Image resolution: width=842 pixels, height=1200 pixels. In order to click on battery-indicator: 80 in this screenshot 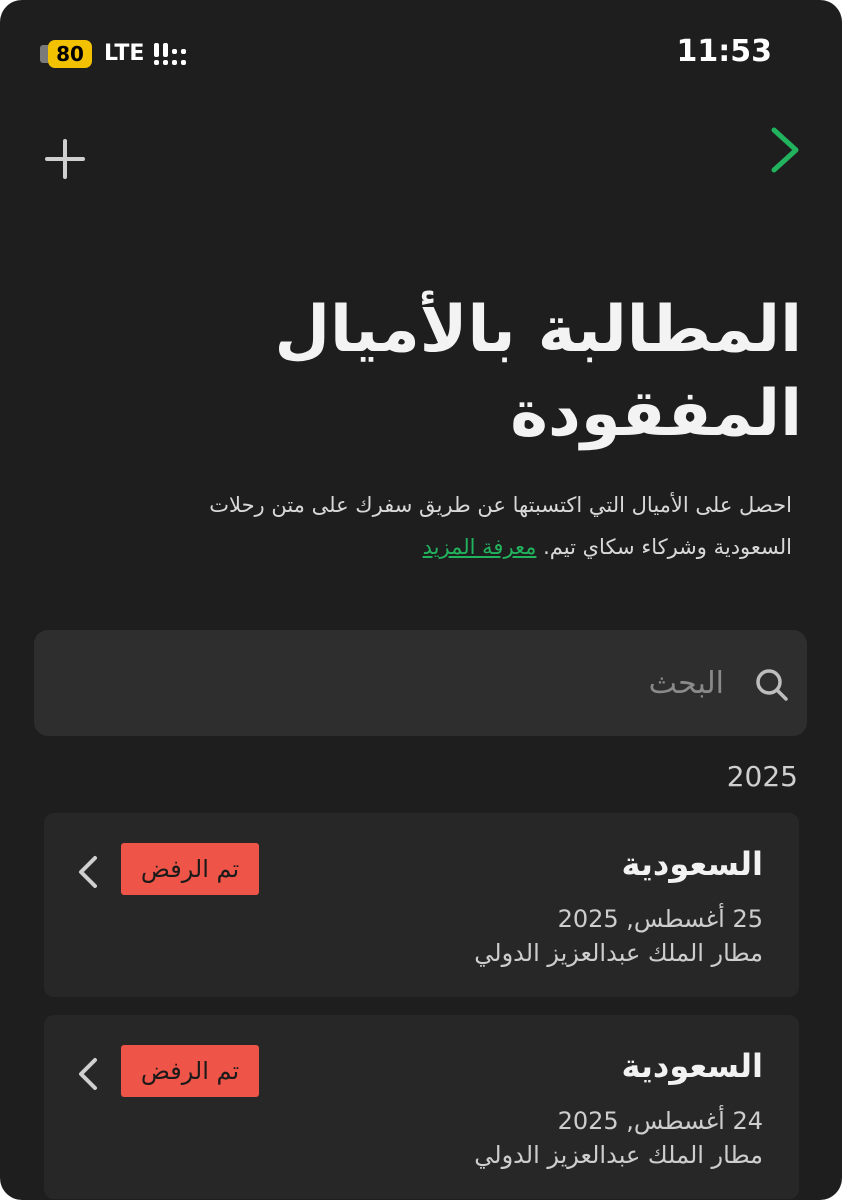, I will do `click(67, 54)`.